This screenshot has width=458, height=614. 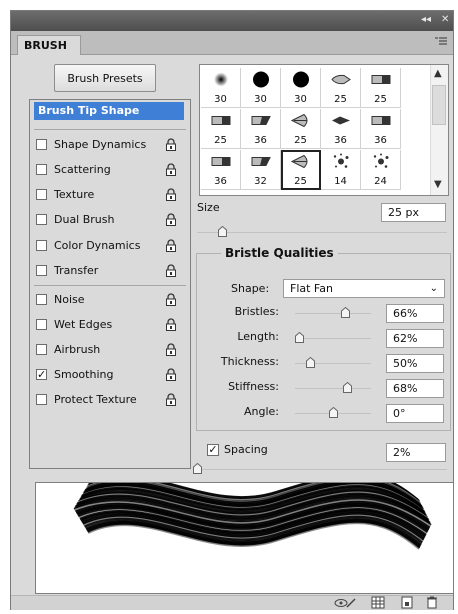 What do you see at coordinates (322, 232) in the screenshot?
I see `size-slider-track` at bounding box center [322, 232].